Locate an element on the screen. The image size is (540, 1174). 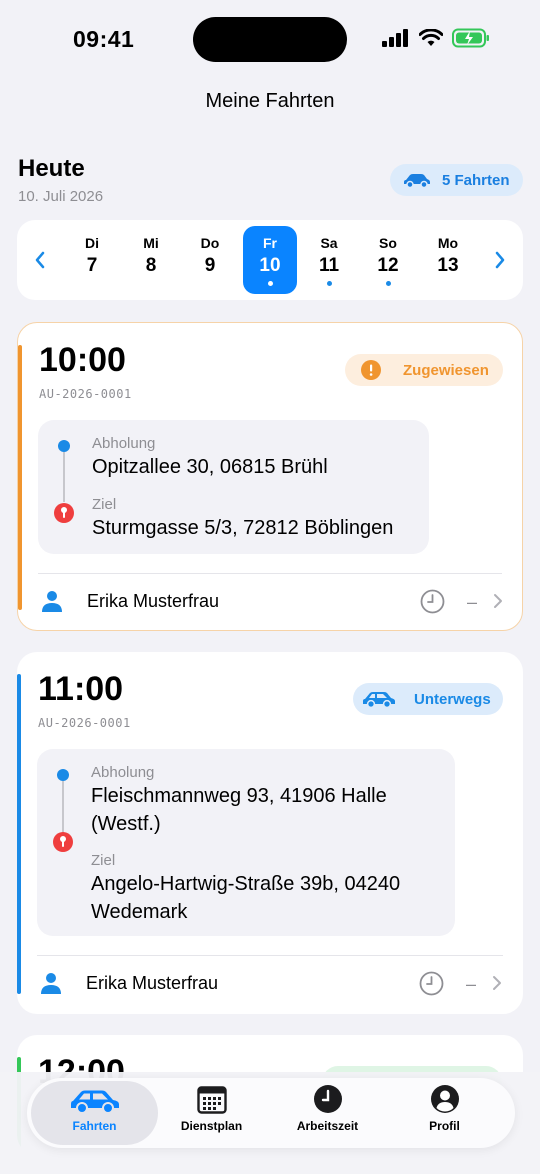
pickup-address-line1: Fleischmannweg 93, 41906 Halle is located at coordinates (239, 796).